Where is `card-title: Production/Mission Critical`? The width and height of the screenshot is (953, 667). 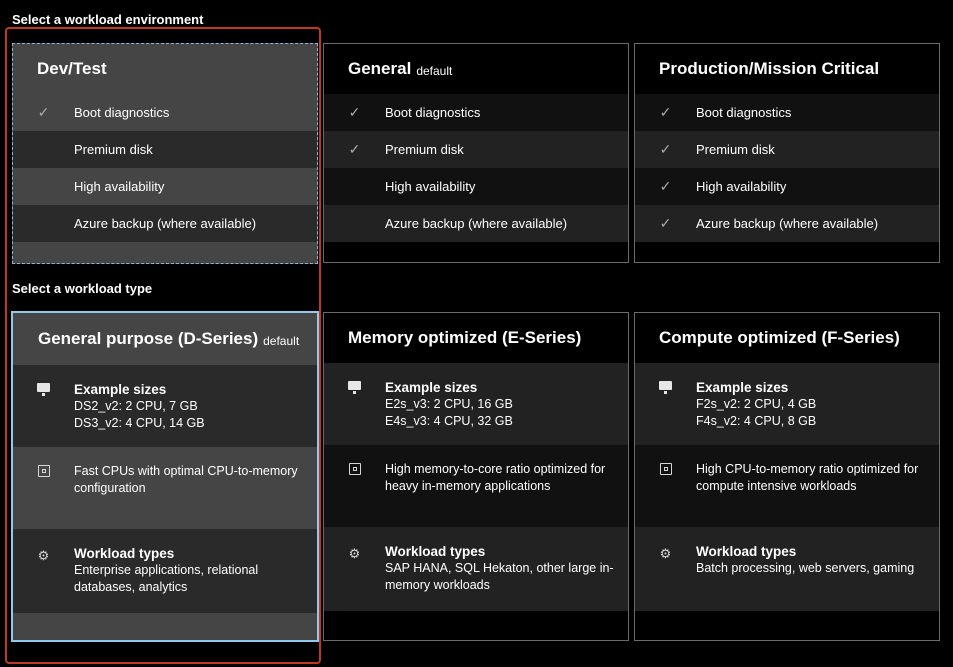 card-title: Production/Mission Critical is located at coordinates (769, 68).